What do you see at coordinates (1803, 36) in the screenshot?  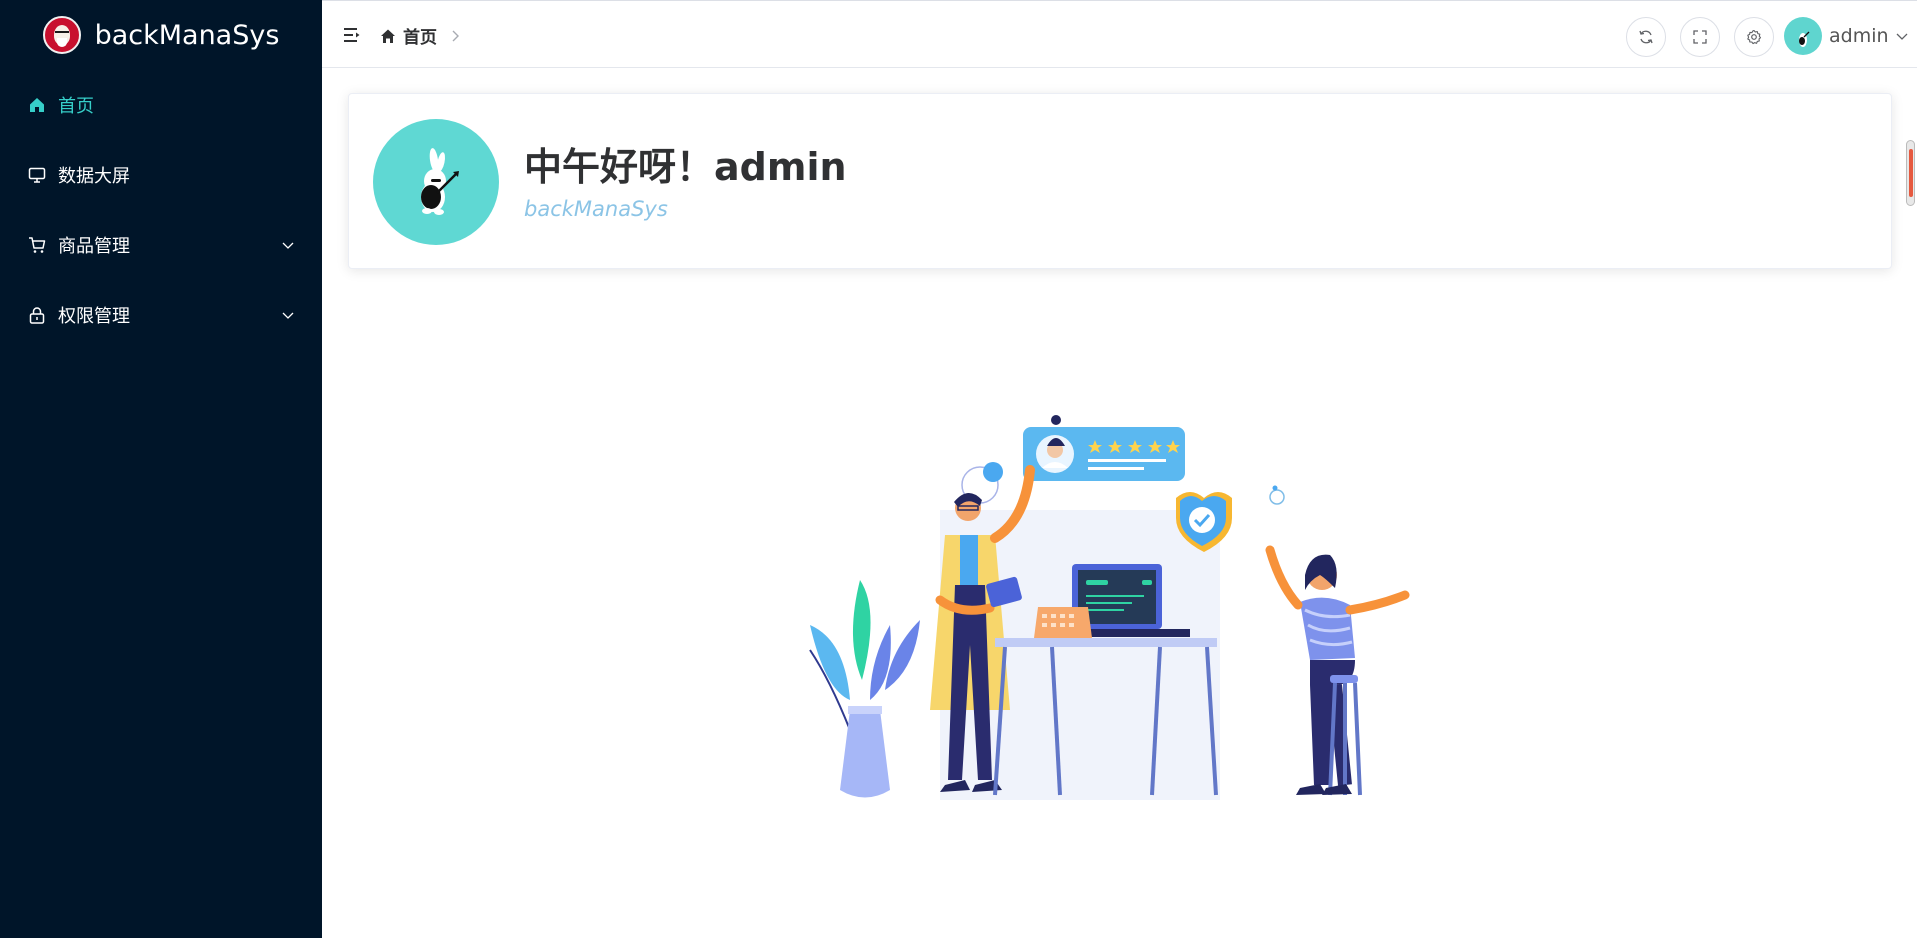 I see `avatar` at bounding box center [1803, 36].